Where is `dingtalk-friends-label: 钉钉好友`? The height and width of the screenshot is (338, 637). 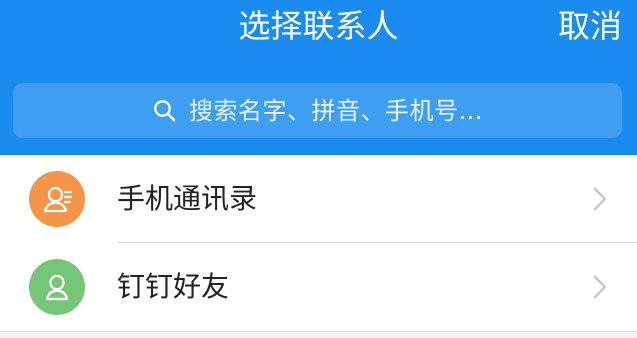
dingtalk-friends-label: 钉钉好友 is located at coordinates (173, 286).